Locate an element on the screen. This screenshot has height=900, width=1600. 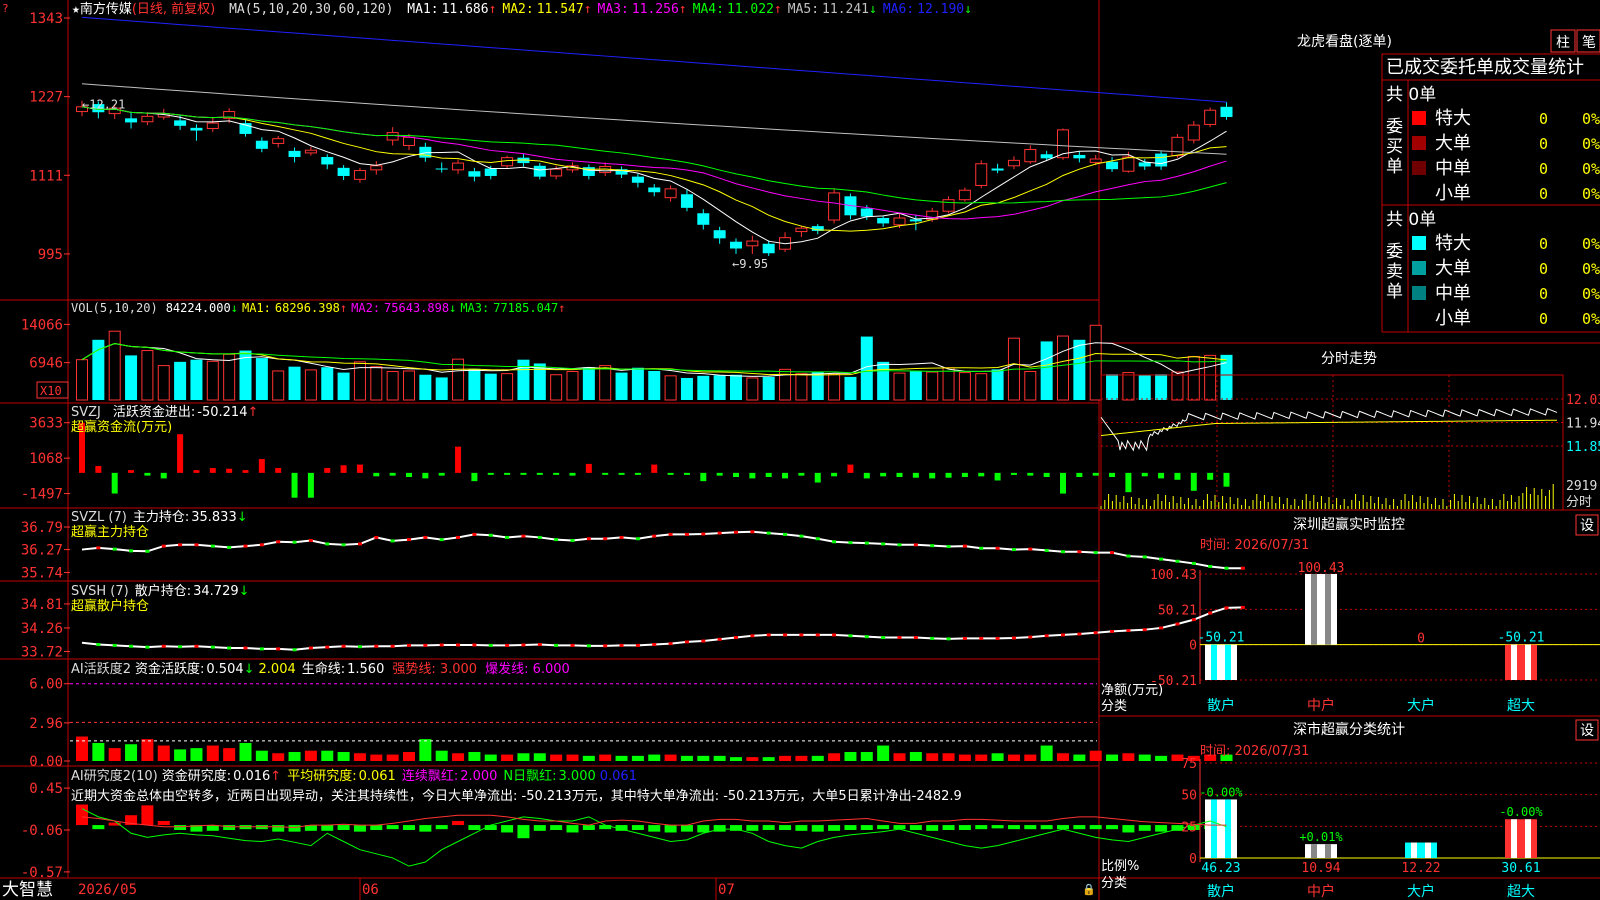
sz-classify-value-label-0: 46.23 is located at coordinates (1220, 868).